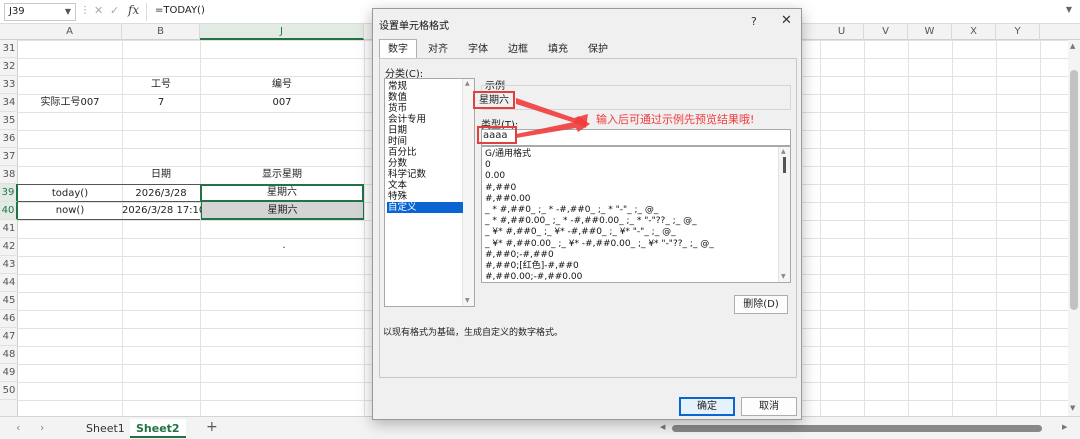  What do you see at coordinates (425, 207) in the screenshot?
I see `category-item: 自定义` at bounding box center [425, 207].